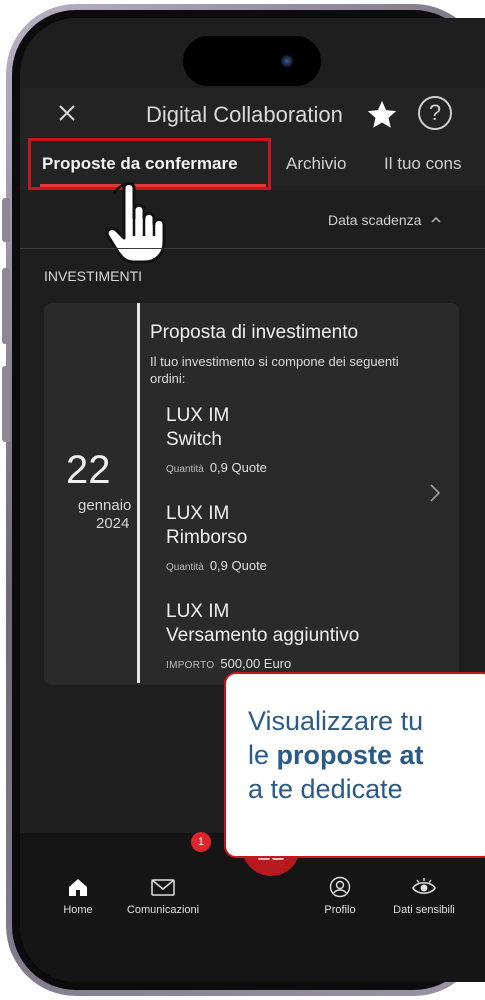 The height and width of the screenshot is (1000, 485). What do you see at coordinates (263, 635) in the screenshot?
I see `order-type: Versamento aggiuntivo` at bounding box center [263, 635].